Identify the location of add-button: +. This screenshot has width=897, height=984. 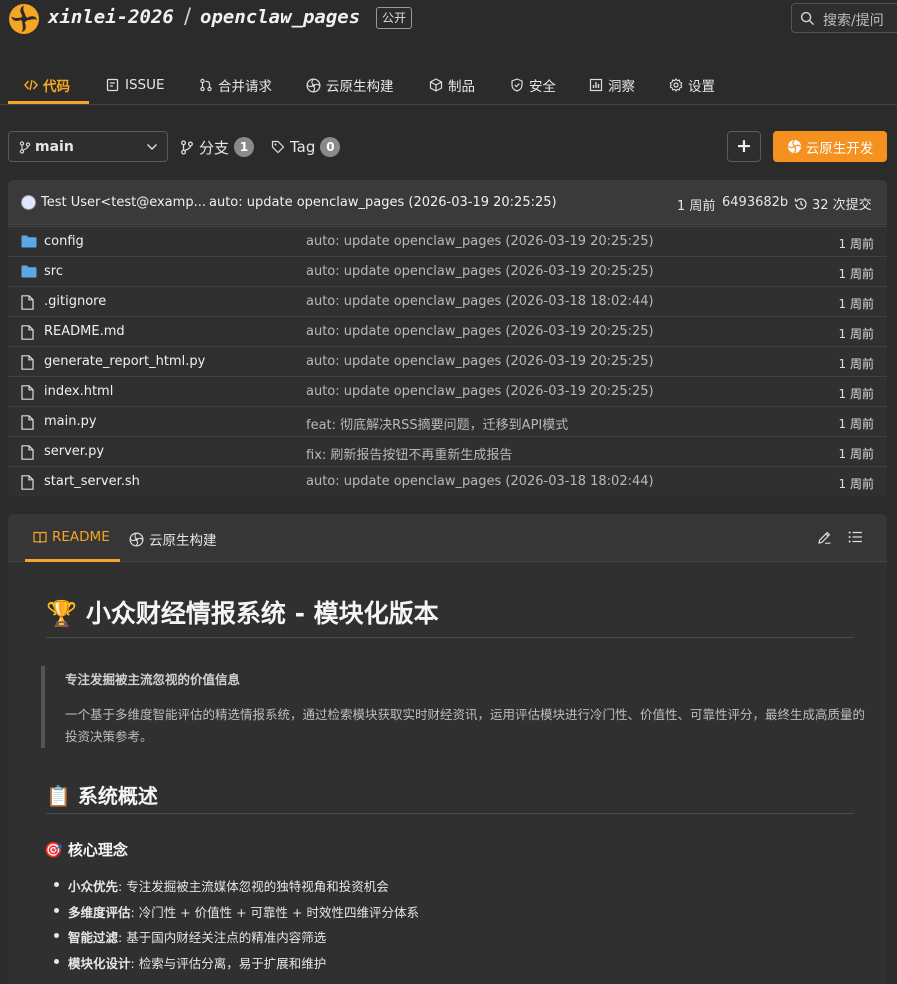
(744, 146).